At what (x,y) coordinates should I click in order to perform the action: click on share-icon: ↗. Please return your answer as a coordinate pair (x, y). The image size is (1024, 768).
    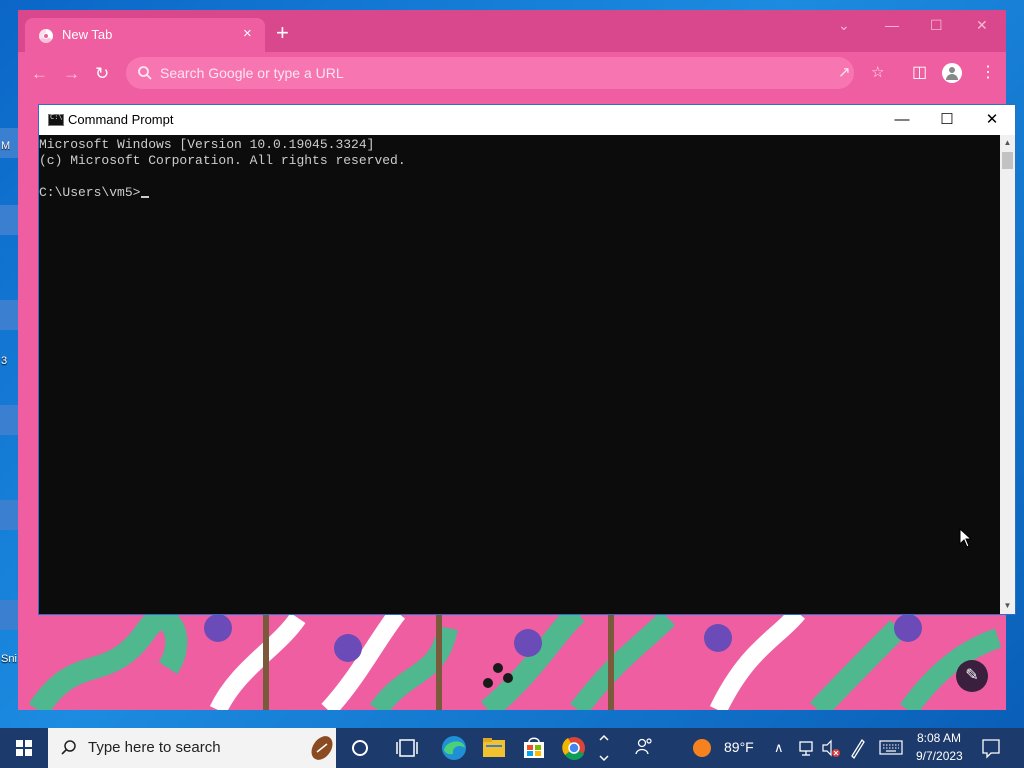
    Looking at the image, I should click on (844, 73).